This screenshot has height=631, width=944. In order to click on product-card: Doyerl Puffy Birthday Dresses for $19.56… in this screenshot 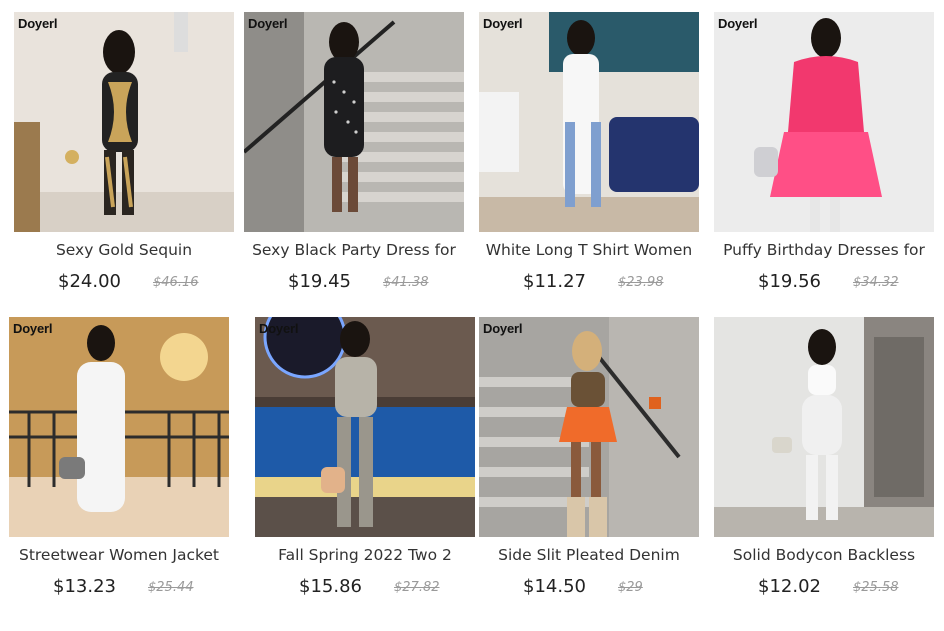, I will do `click(826, 162)`.